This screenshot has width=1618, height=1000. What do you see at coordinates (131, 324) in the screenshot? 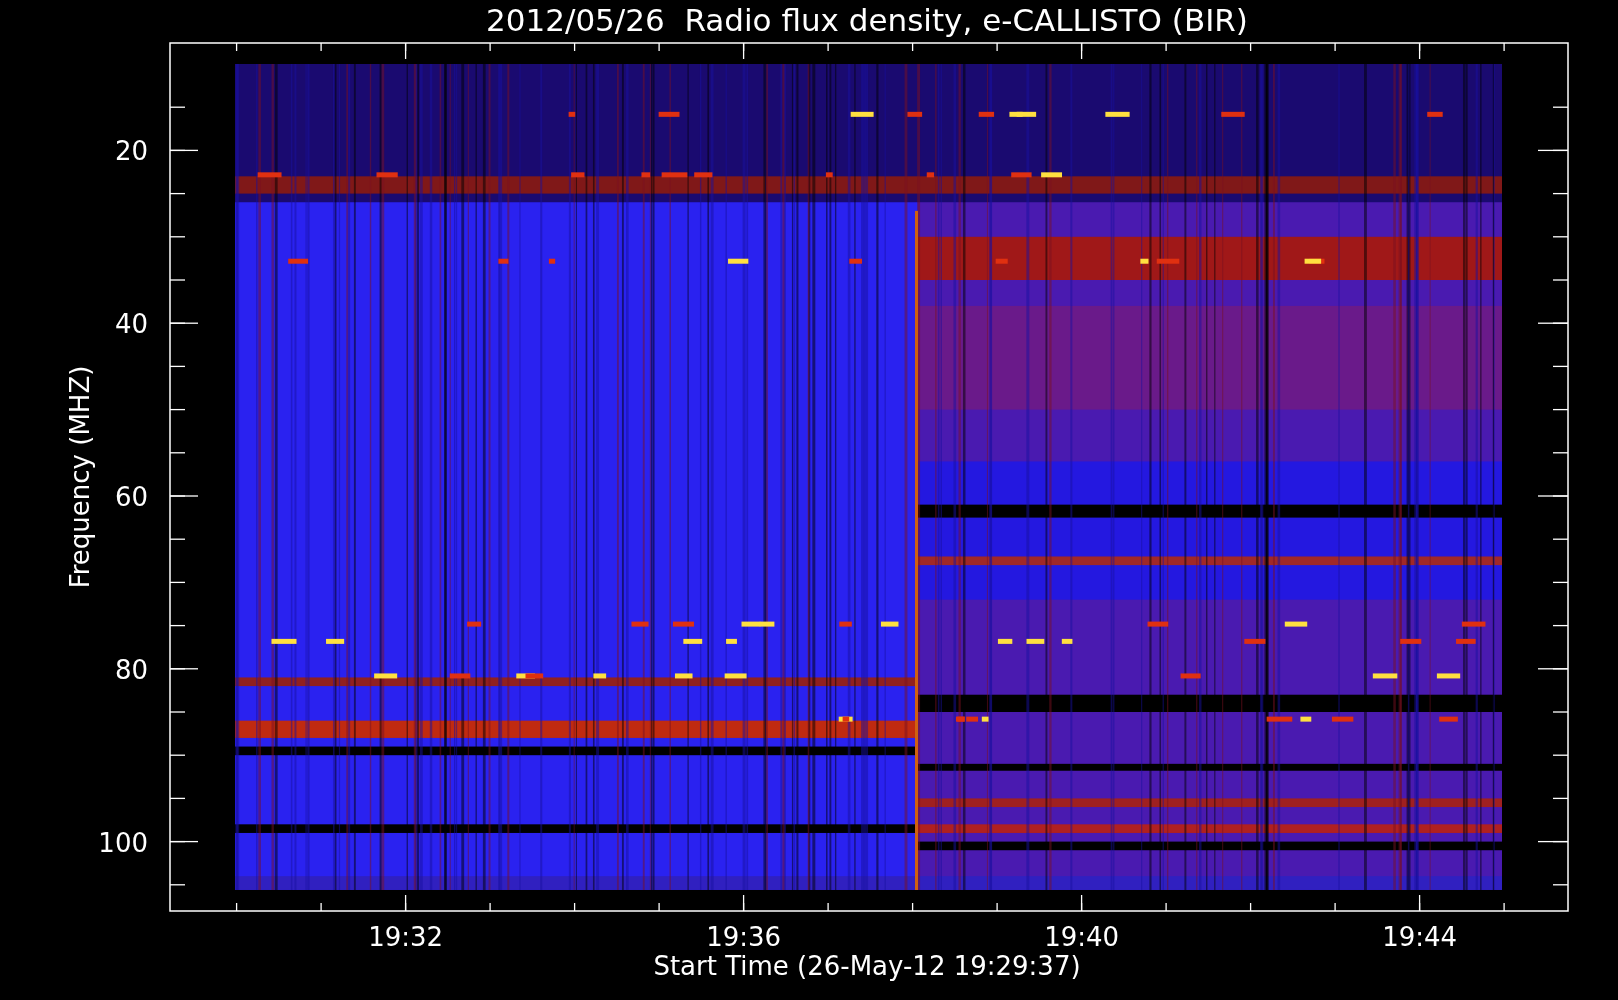
I see `y-tick-label: 40` at bounding box center [131, 324].